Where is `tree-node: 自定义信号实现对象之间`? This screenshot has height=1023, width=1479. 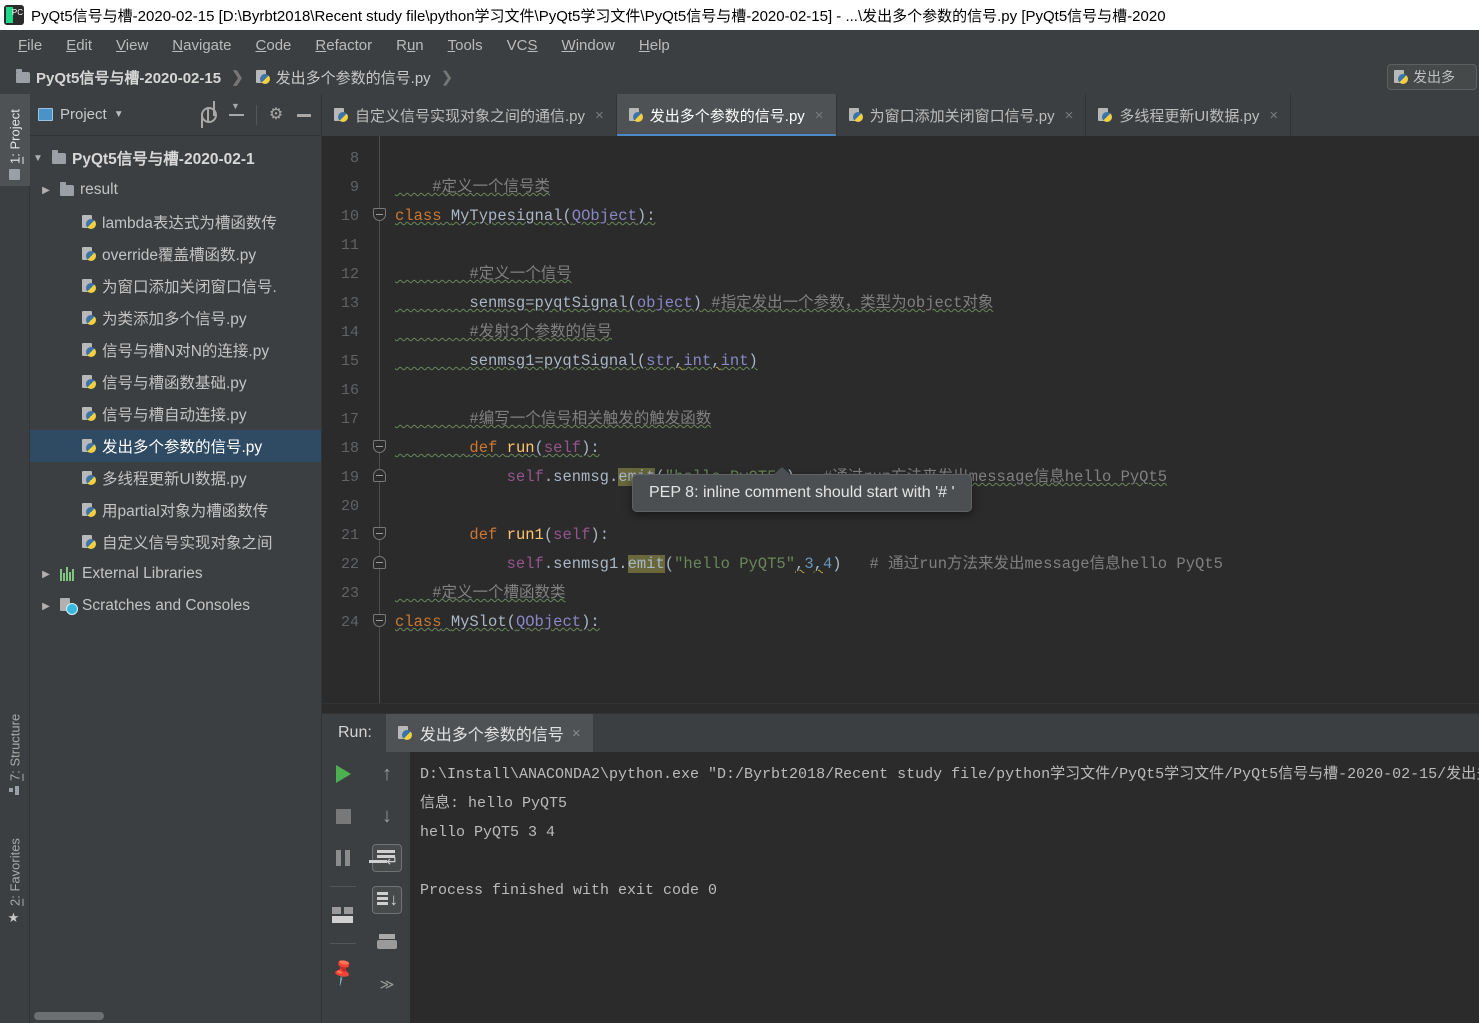 tree-node: 自定义信号实现对象之间 is located at coordinates (175, 542).